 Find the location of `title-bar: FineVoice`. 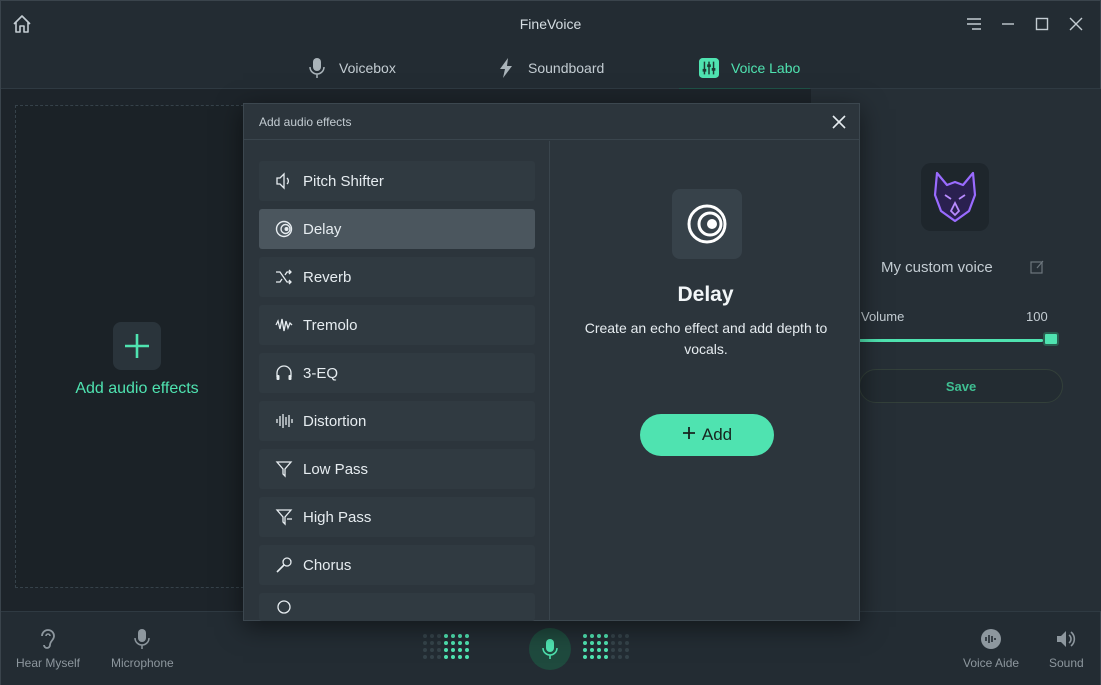

title-bar: FineVoice is located at coordinates (550, 24).